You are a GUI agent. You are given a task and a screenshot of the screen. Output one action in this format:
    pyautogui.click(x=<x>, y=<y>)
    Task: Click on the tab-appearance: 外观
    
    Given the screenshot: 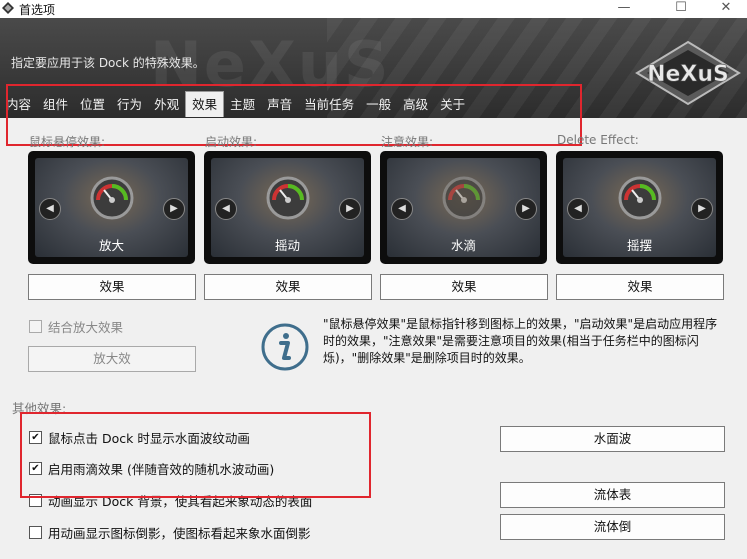 What is the action you would take?
    pyautogui.click(x=166, y=105)
    